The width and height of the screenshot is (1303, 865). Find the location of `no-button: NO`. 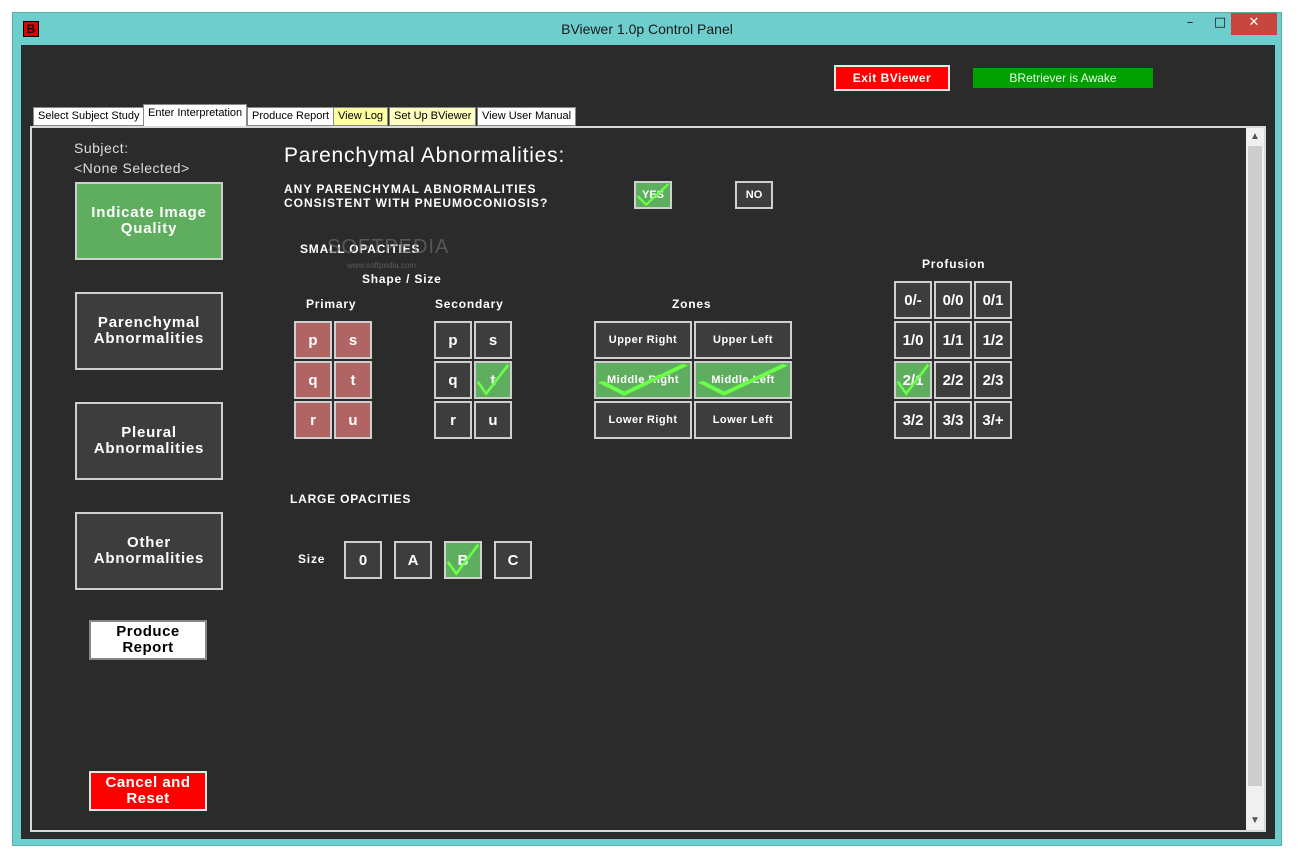

no-button: NO is located at coordinates (754, 195).